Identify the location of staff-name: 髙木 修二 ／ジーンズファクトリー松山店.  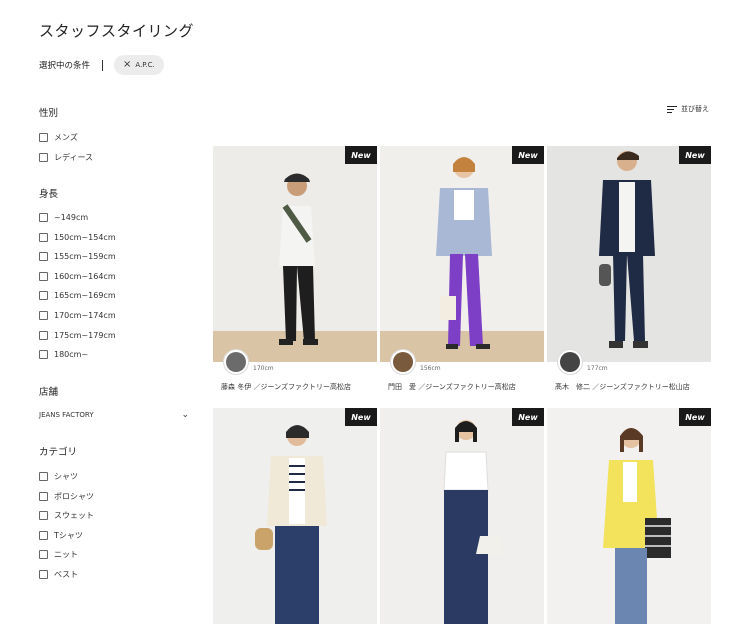
(622, 387).